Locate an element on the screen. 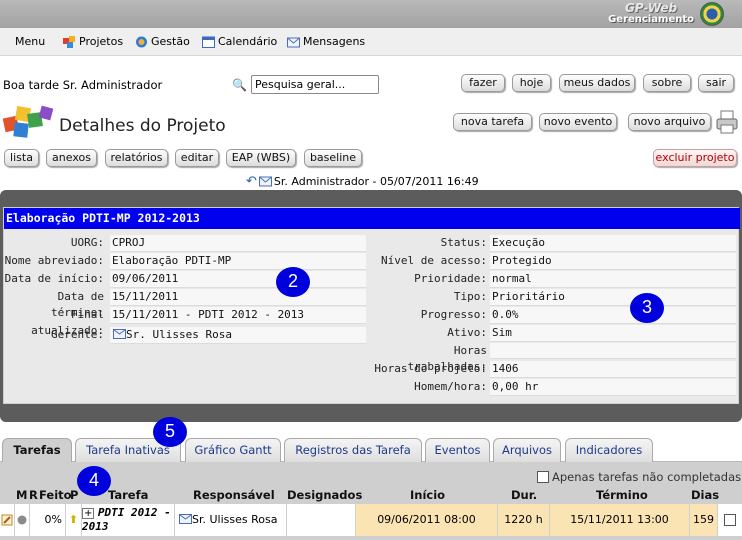  novo-arquivo-button: novo arquivo is located at coordinates (669, 122).